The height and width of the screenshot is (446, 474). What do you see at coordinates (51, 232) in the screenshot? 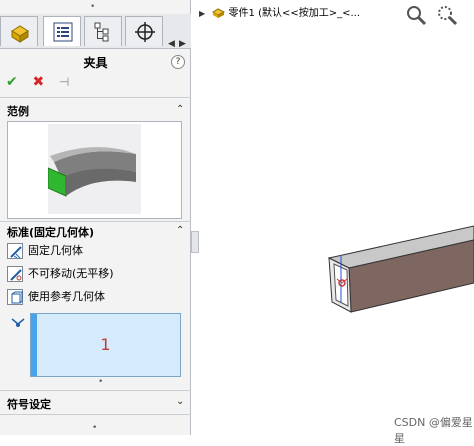
I see `section-title-standard: 标准(固定几何体)` at bounding box center [51, 232].